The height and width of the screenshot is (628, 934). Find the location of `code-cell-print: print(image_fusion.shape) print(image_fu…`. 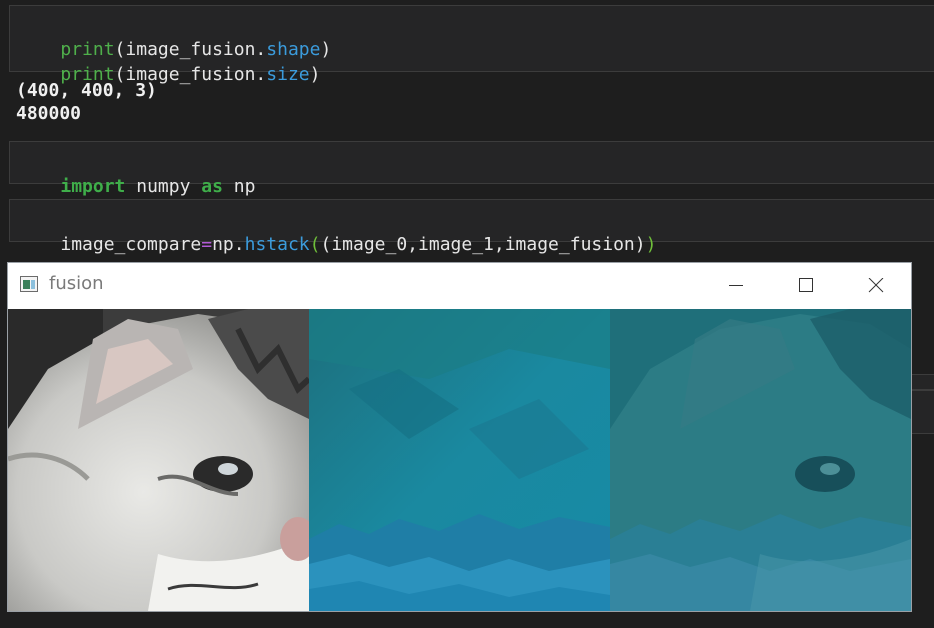

code-cell-print: print(image_fusion.shape) print(image_fu… is located at coordinates (471, 45).